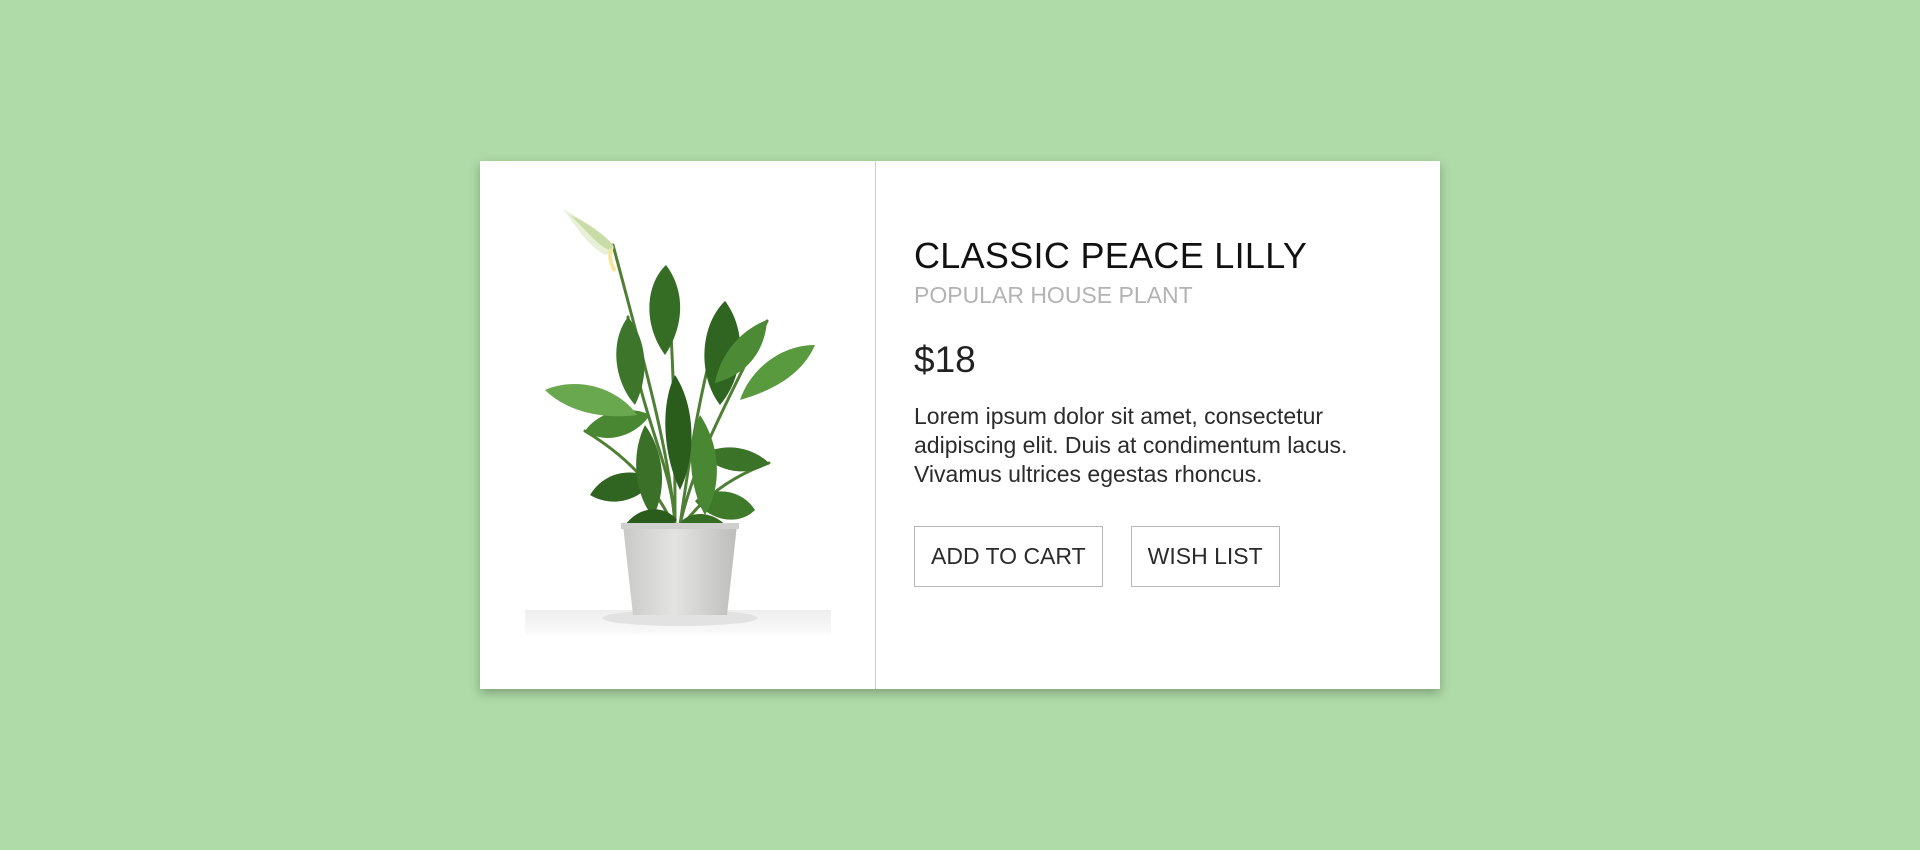  I want to click on product-title: CLASSIC PEACE LILLY, so click(1111, 255).